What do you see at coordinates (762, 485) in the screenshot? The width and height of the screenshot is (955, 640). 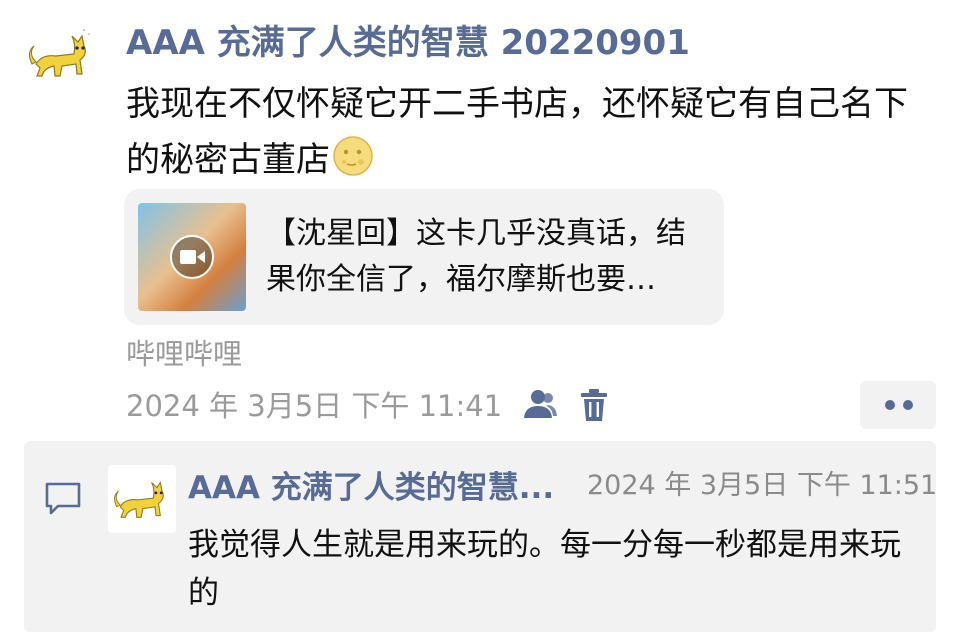 I see `comment-timestamp: 2024 年 3月5日 下午 11:51` at bounding box center [762, 485].